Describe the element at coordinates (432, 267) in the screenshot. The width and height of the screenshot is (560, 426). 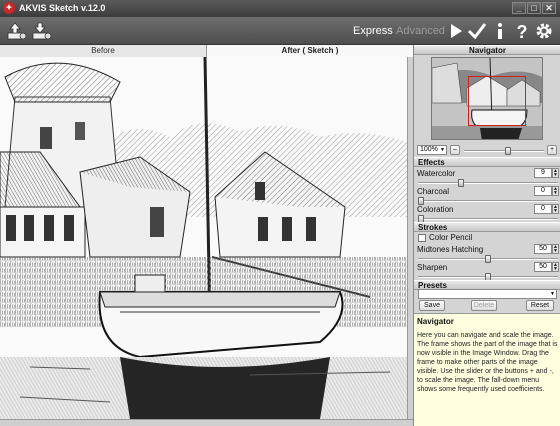
I see `sharpen-label: Sharpen` at that location.